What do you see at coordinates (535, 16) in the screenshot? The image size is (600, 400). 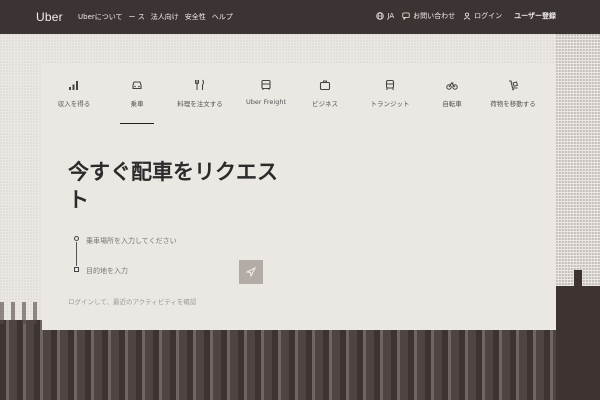 I see `signup-button: ユーザー登録` at bounding box center [535, 16].